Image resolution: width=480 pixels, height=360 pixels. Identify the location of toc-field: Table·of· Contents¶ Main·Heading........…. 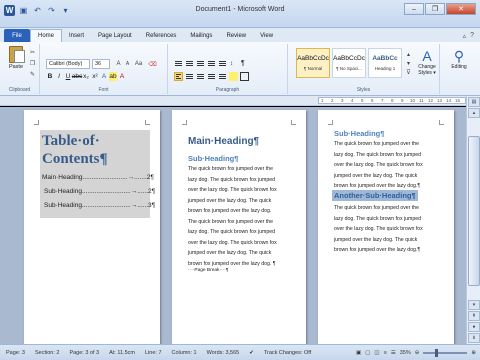
(97, 174).